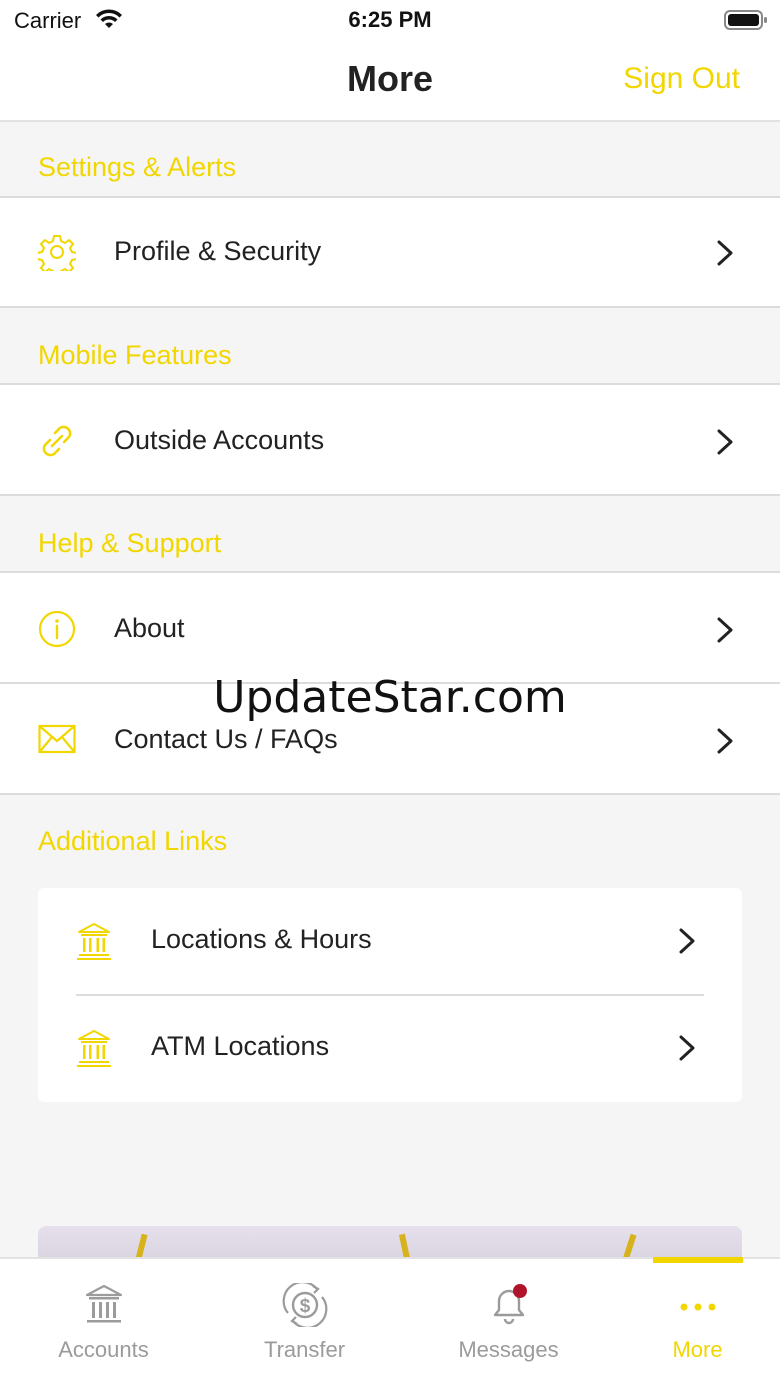 This screenshot has height=1387, width=780. What do you see at coordinates (390, 1048) in the screenshot?
I see `atm-locations-row: ATM Locations` at bounding box center [390, 1048].